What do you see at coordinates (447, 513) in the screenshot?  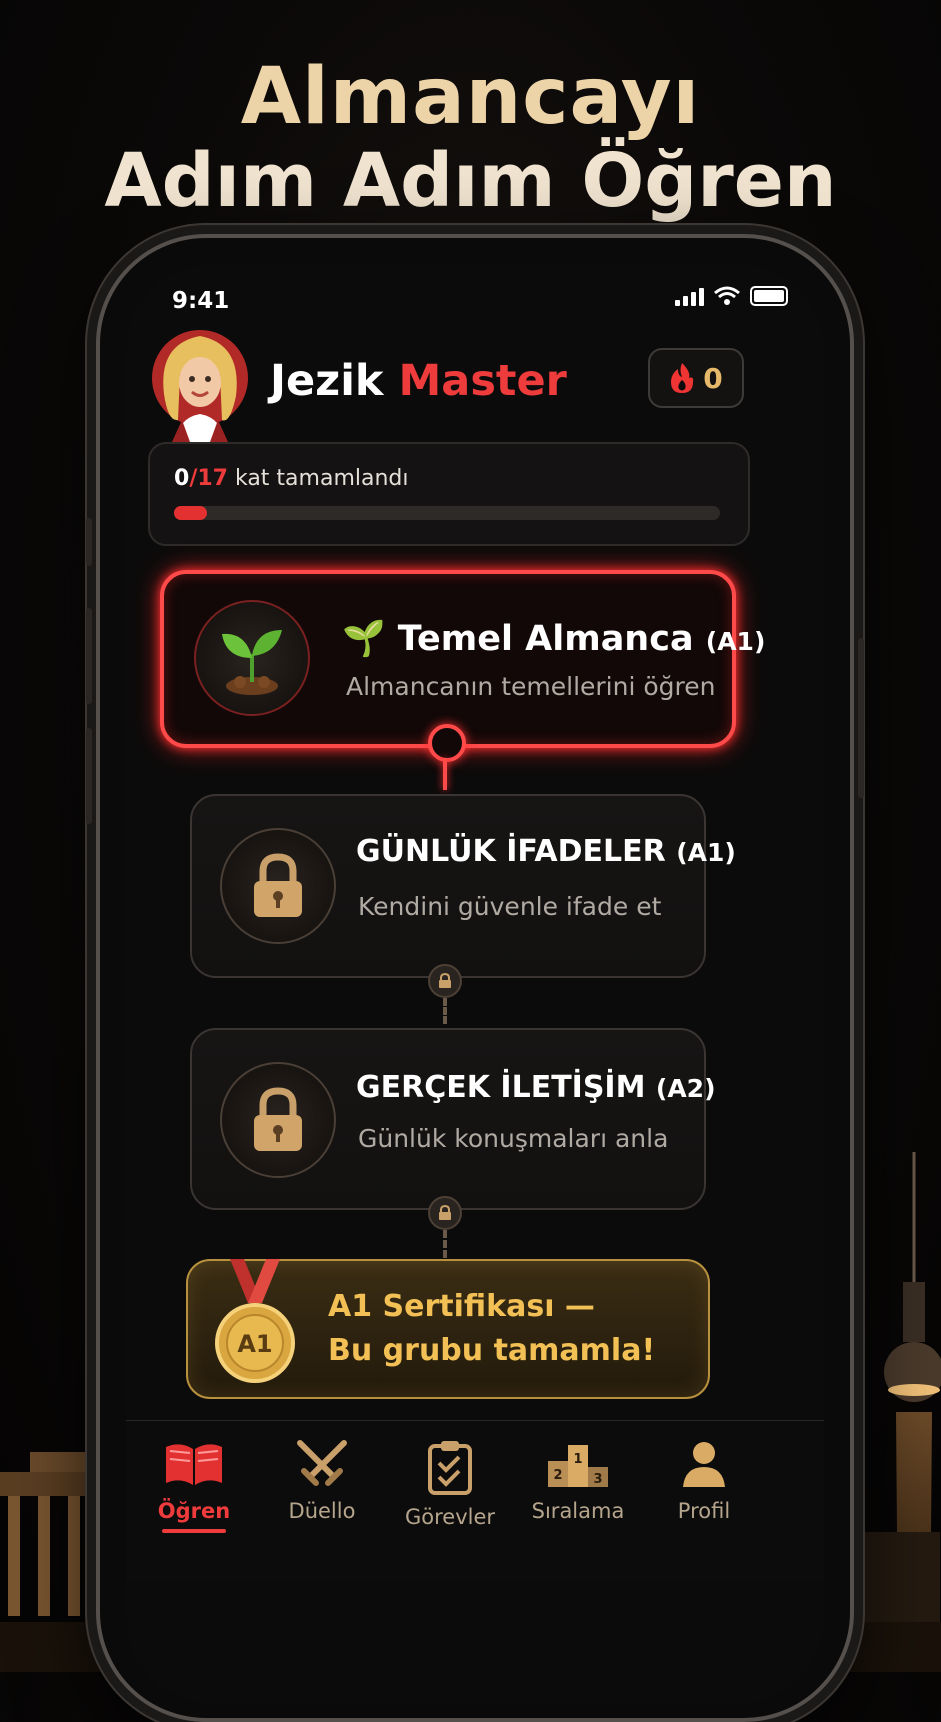 I see `progress-bar` at bounding box center [447, 513].